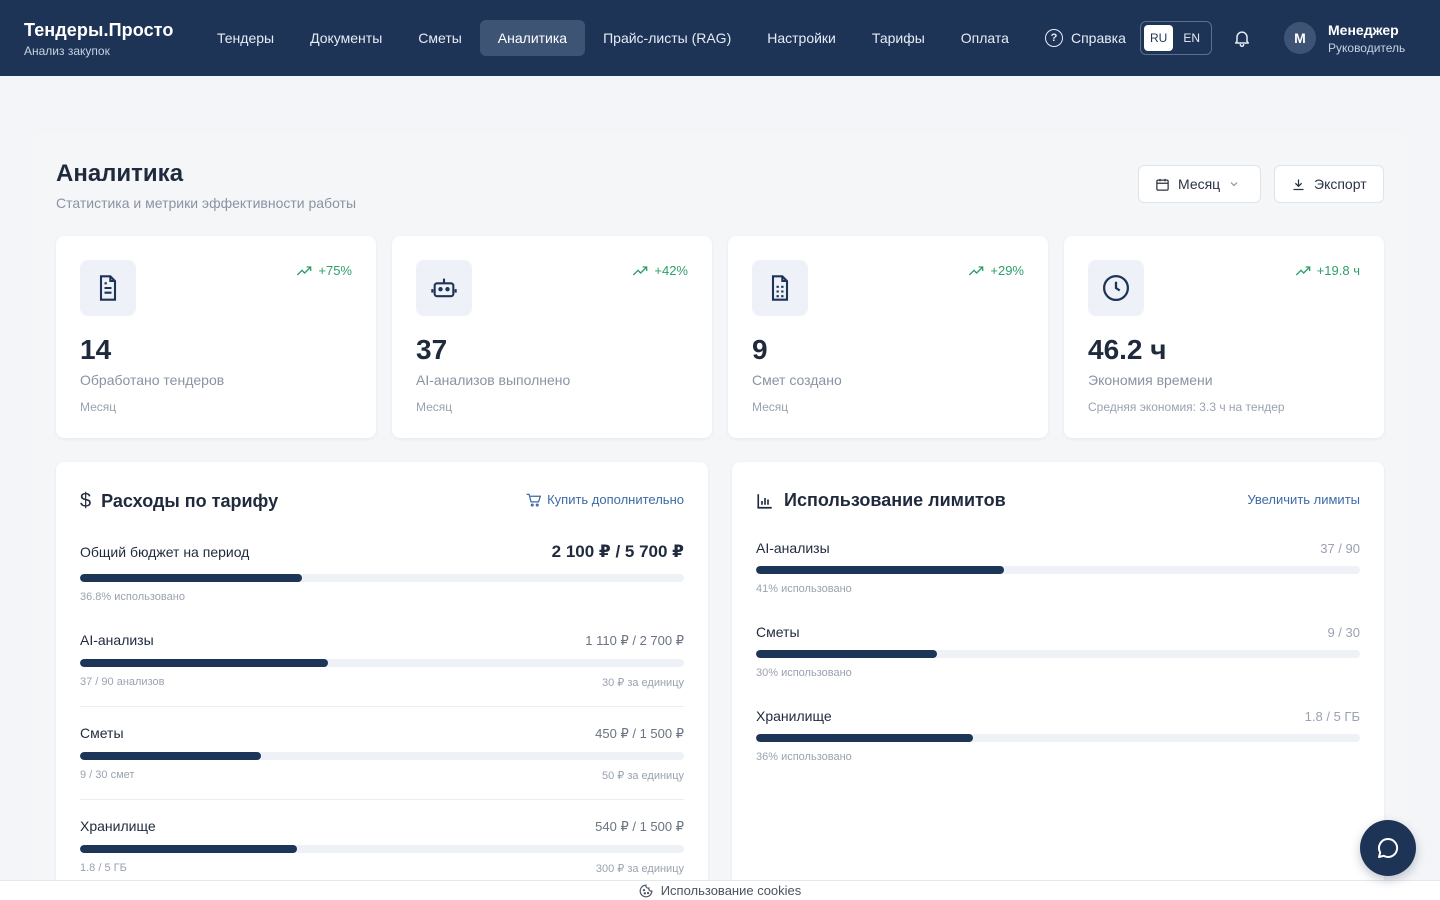  I want to click on stat-trend: +75%, so click(335, 270).